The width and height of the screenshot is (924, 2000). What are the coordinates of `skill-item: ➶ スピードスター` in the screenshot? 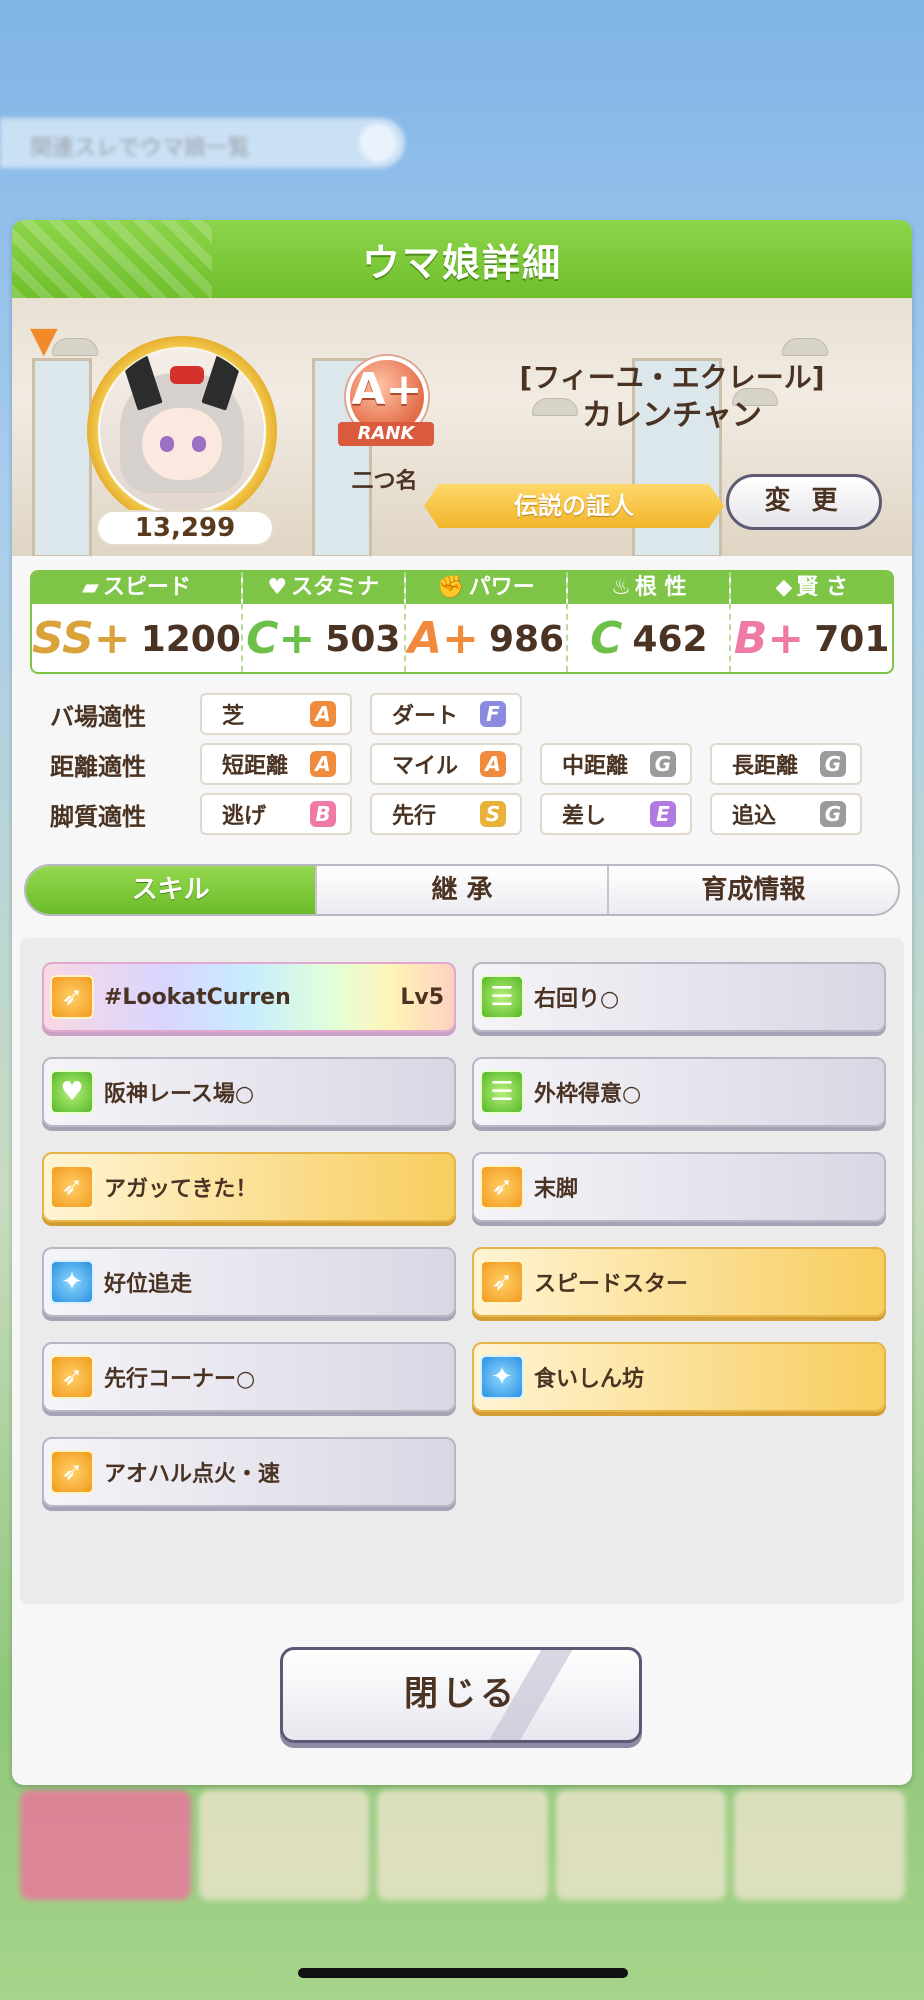 It's located at (679, 1282).